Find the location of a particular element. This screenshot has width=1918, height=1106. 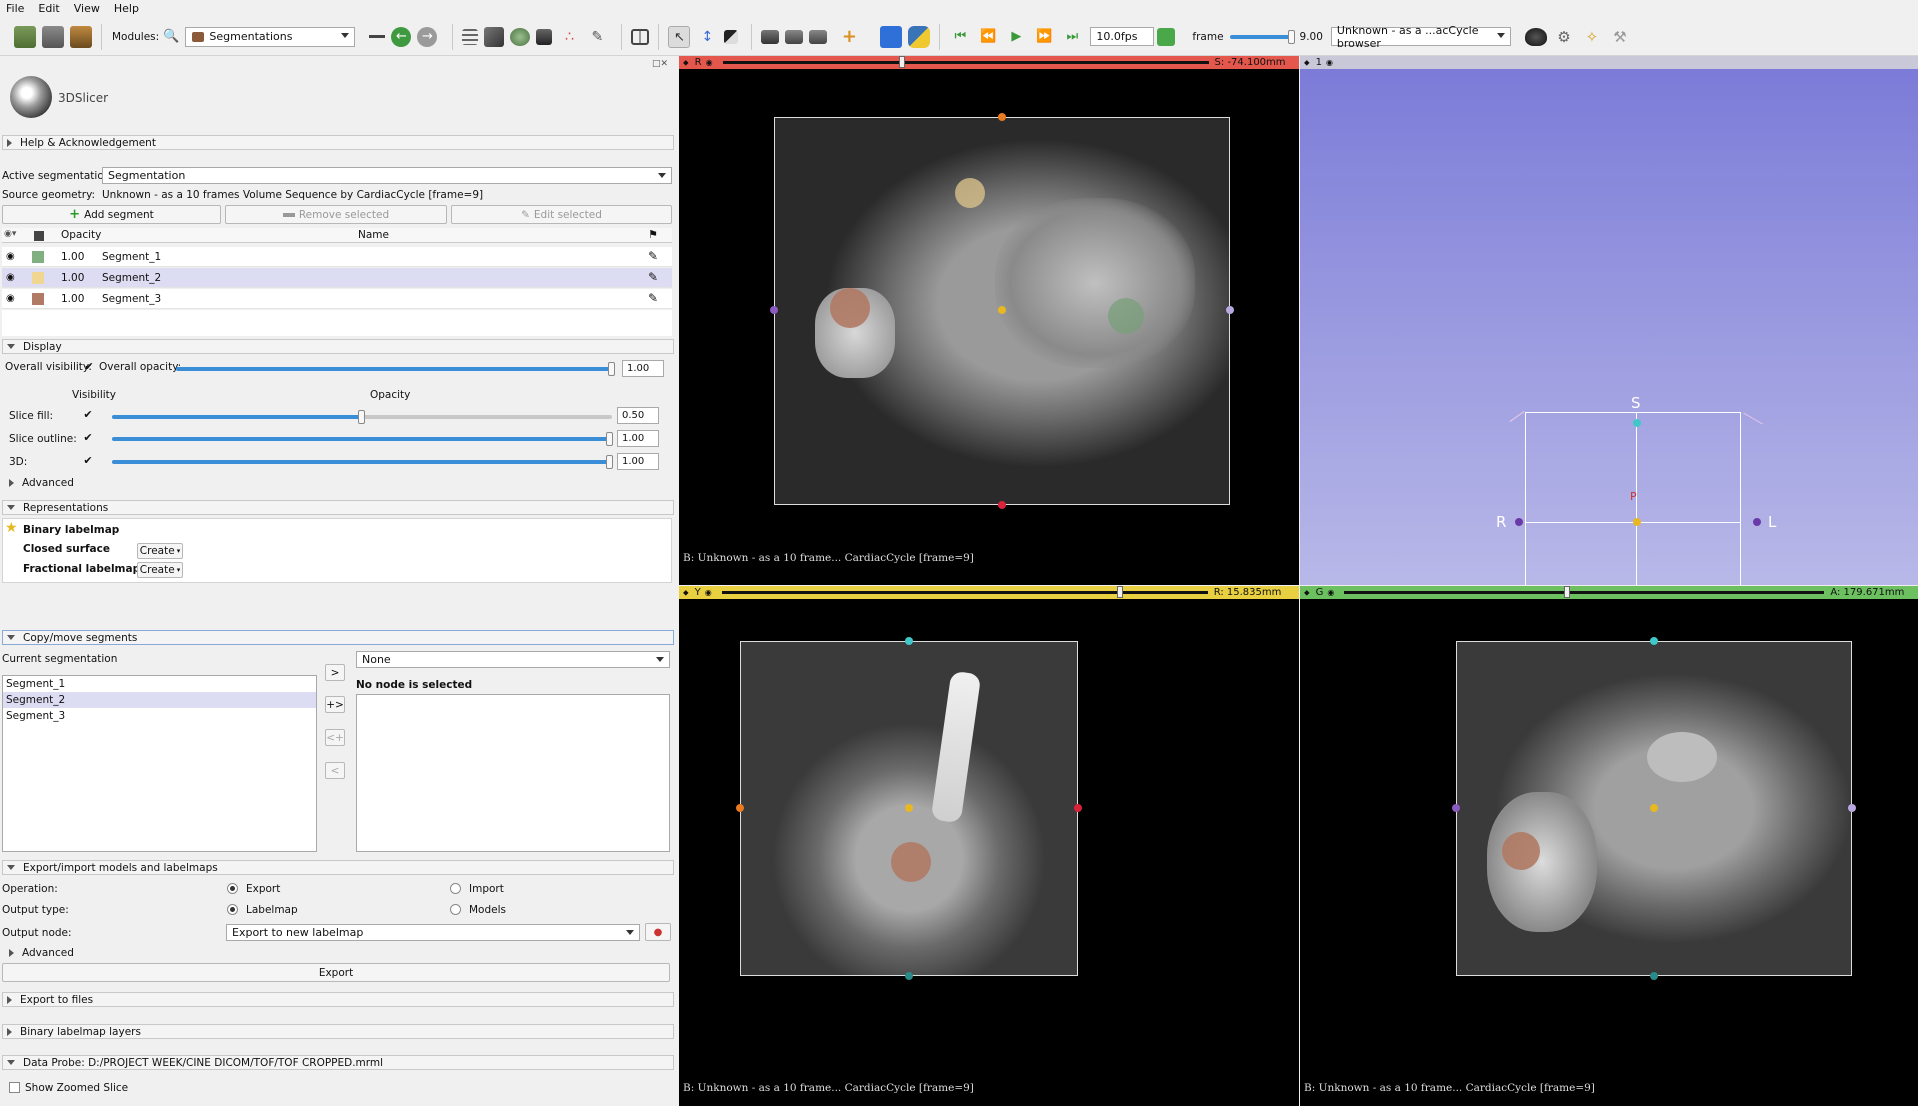

menu-view: View is located at coordinates (87, 8).